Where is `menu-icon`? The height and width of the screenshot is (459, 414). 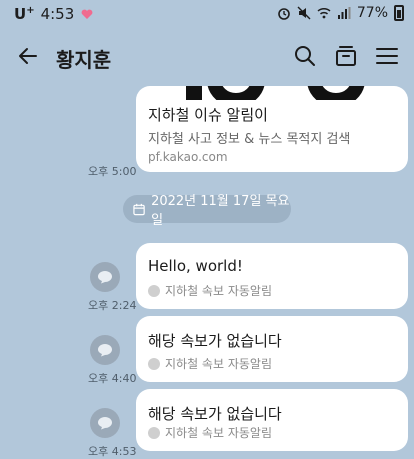
menu-icon is located at coordinates (387, 56).